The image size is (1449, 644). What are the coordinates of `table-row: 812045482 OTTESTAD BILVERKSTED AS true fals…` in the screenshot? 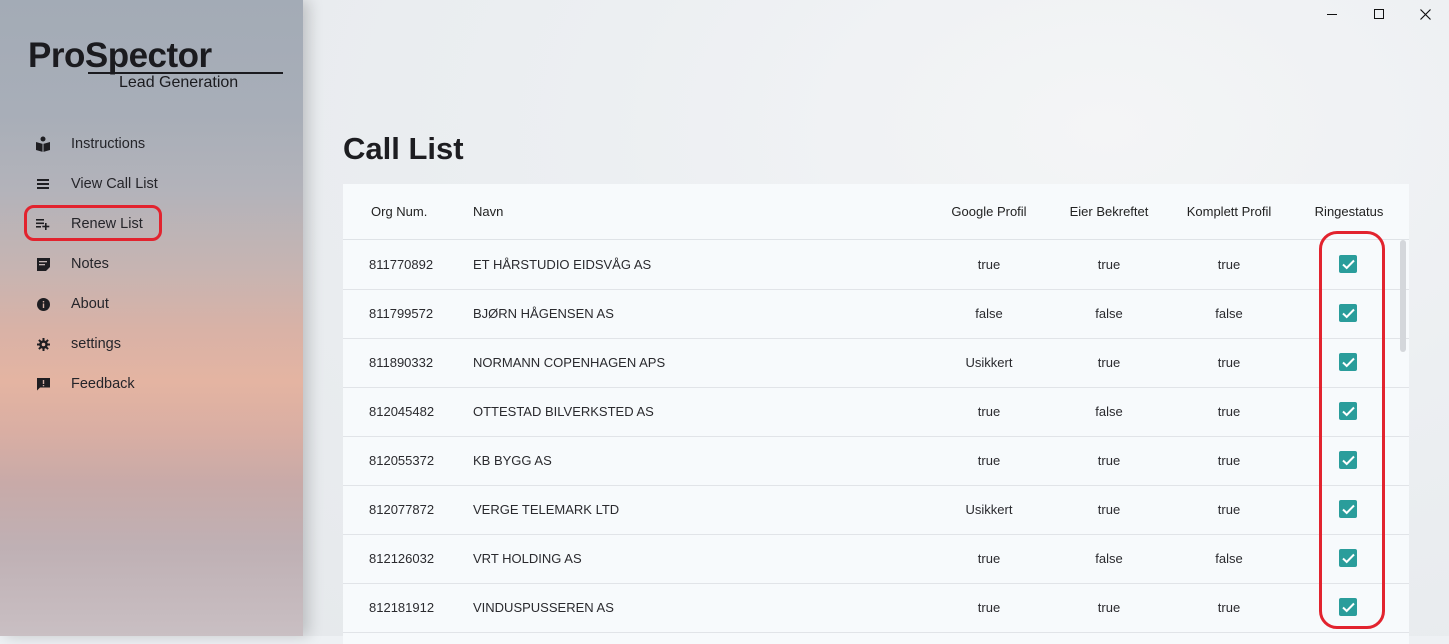 It's located at (876, 412).